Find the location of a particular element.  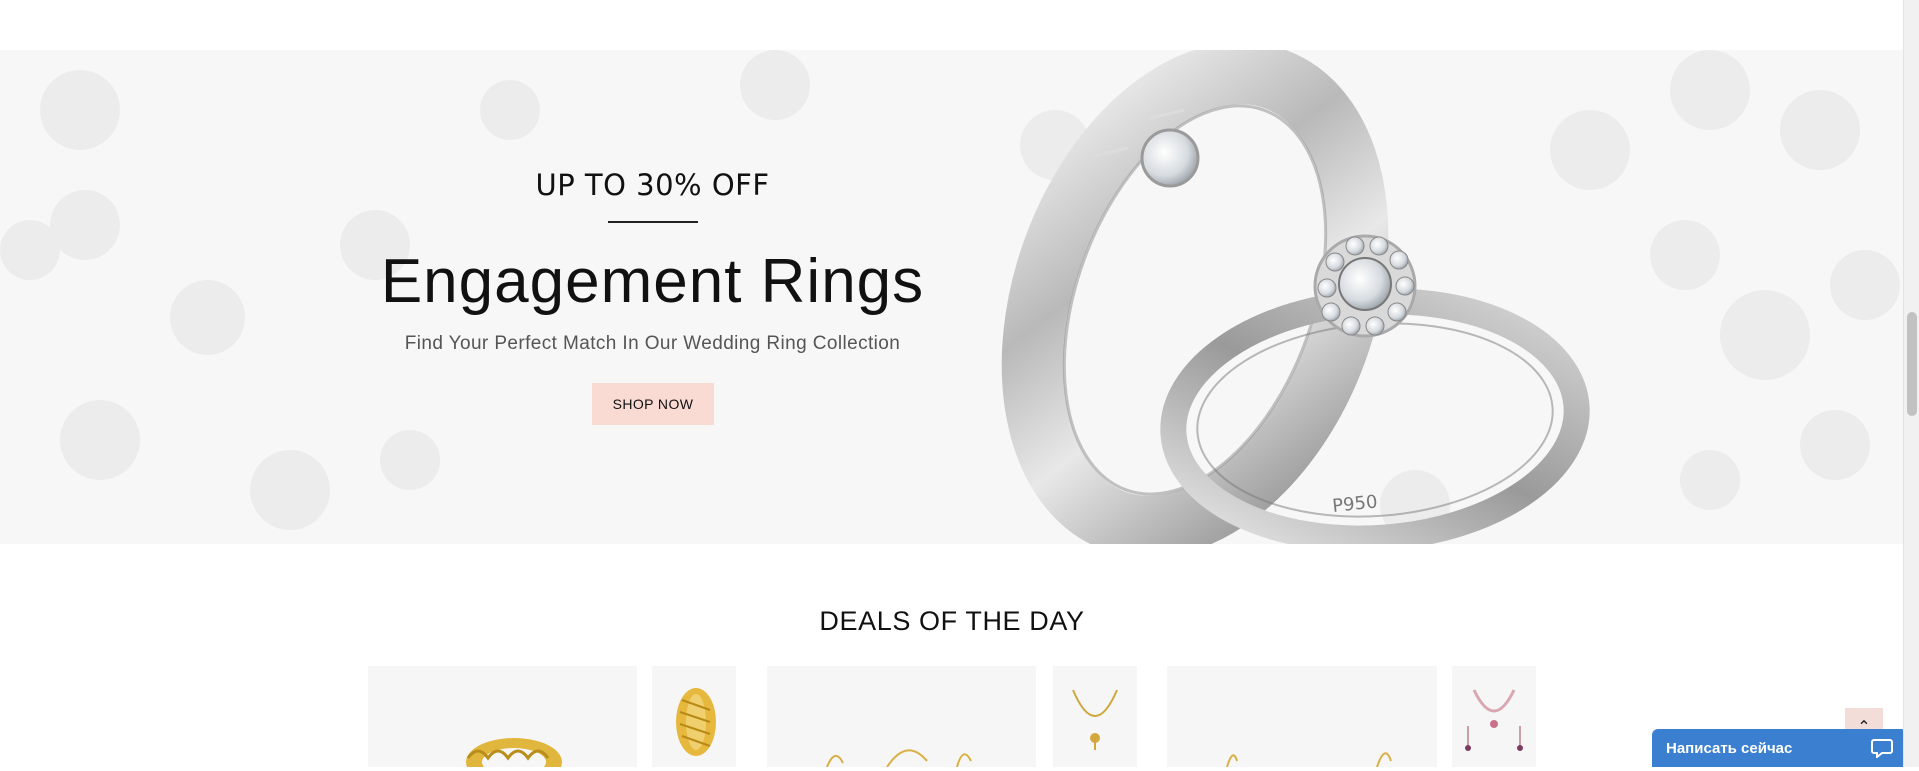

page-scrollbar is located at coordinates (1911, 383).